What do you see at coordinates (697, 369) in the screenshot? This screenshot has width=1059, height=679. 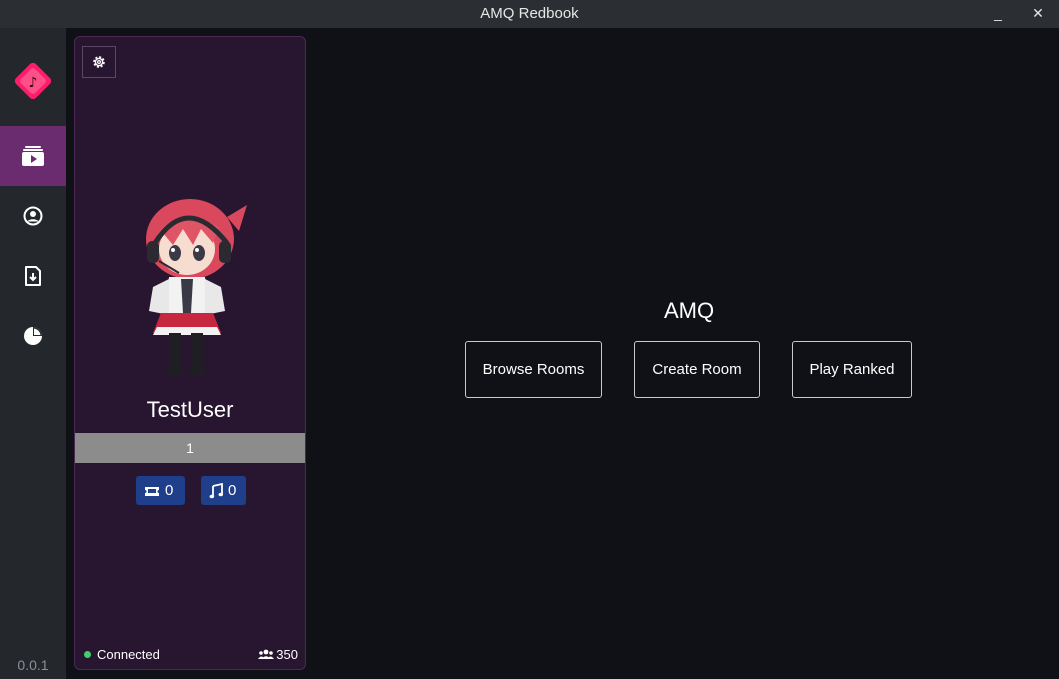 I see `create-room-button: Create Room` at bounding box center [697, 369].